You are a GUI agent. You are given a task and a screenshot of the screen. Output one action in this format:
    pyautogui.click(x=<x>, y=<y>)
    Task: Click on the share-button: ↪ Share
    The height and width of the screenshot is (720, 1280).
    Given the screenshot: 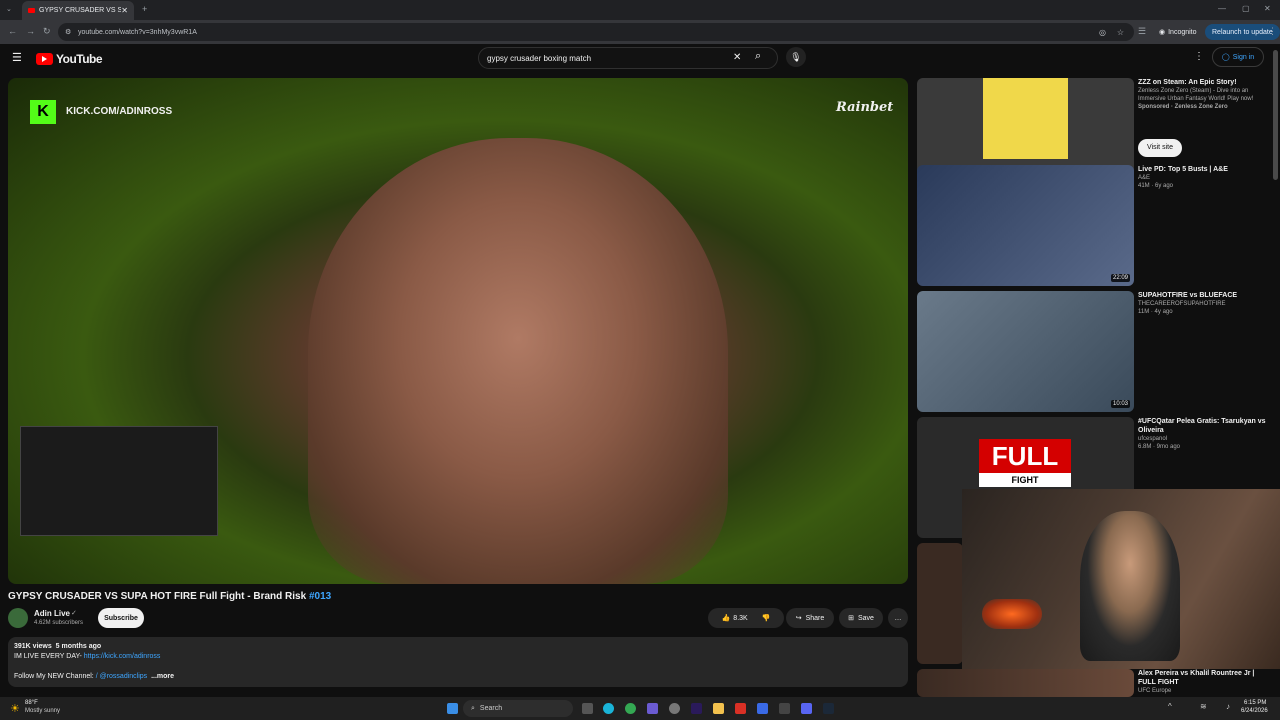 What is the action you would take?
    pyautogui.click(x=810, y=618)
    